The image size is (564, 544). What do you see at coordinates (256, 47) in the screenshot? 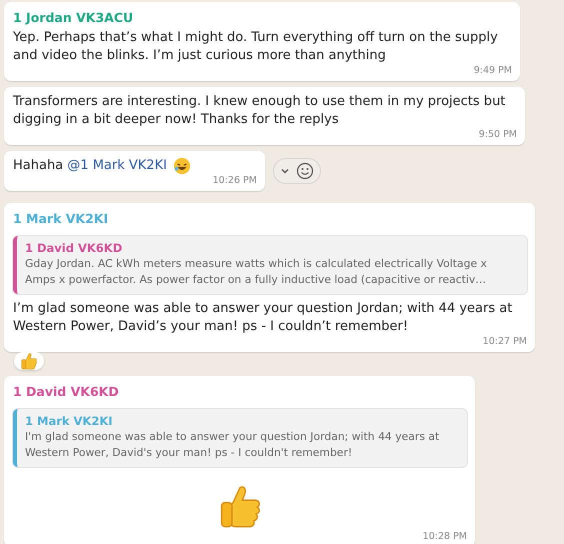
I see `message-text: Yep. Perhaps that’s what I might do. Turn everything off turn on the supply and video the blinks. I’m just curious more than anything` at bounding box center [256, 47].